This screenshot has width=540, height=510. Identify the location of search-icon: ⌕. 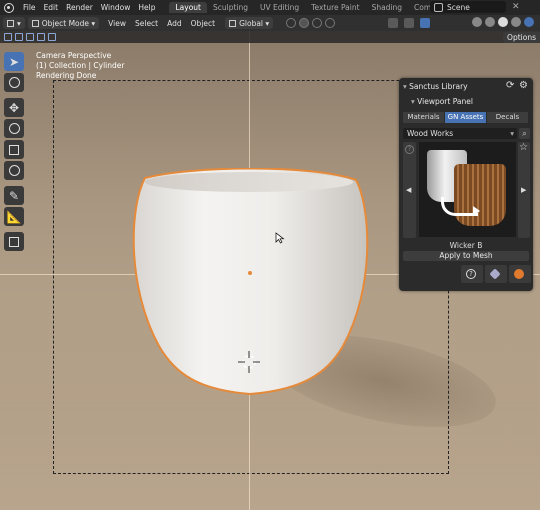
(524, 133).